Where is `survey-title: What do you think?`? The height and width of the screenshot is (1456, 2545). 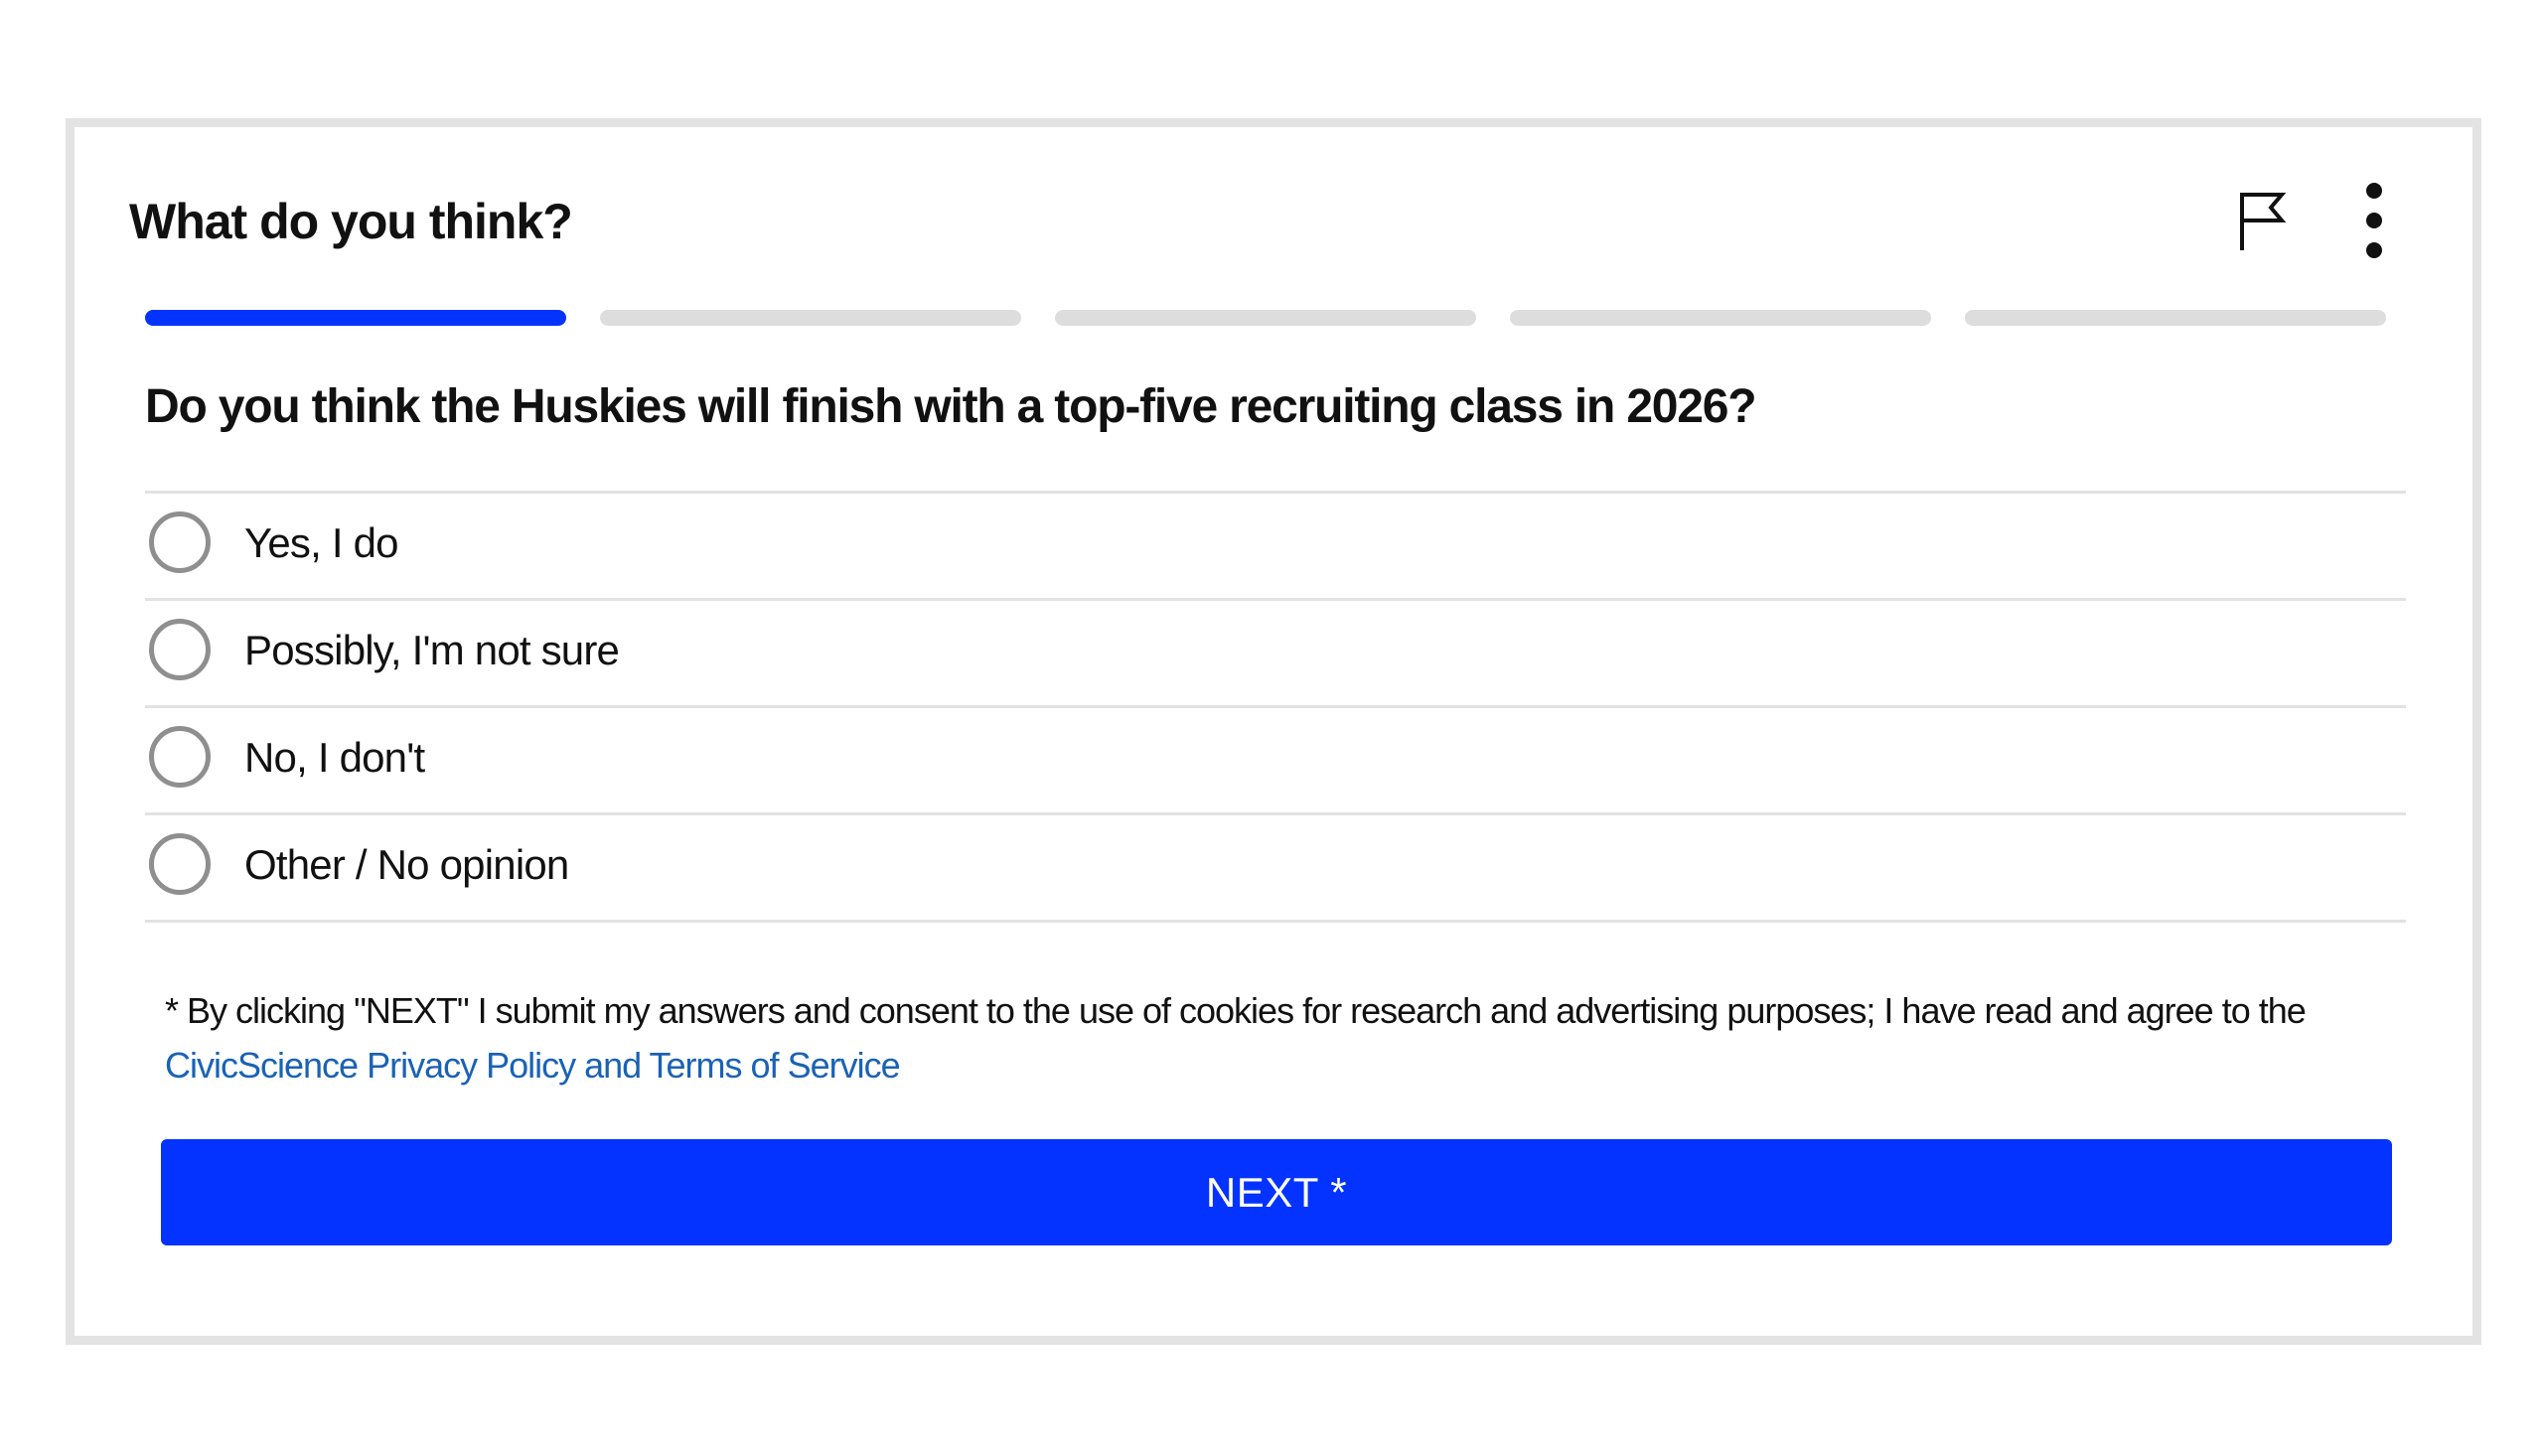 survey-title: What do you think? is located at coordinates (351, 221).